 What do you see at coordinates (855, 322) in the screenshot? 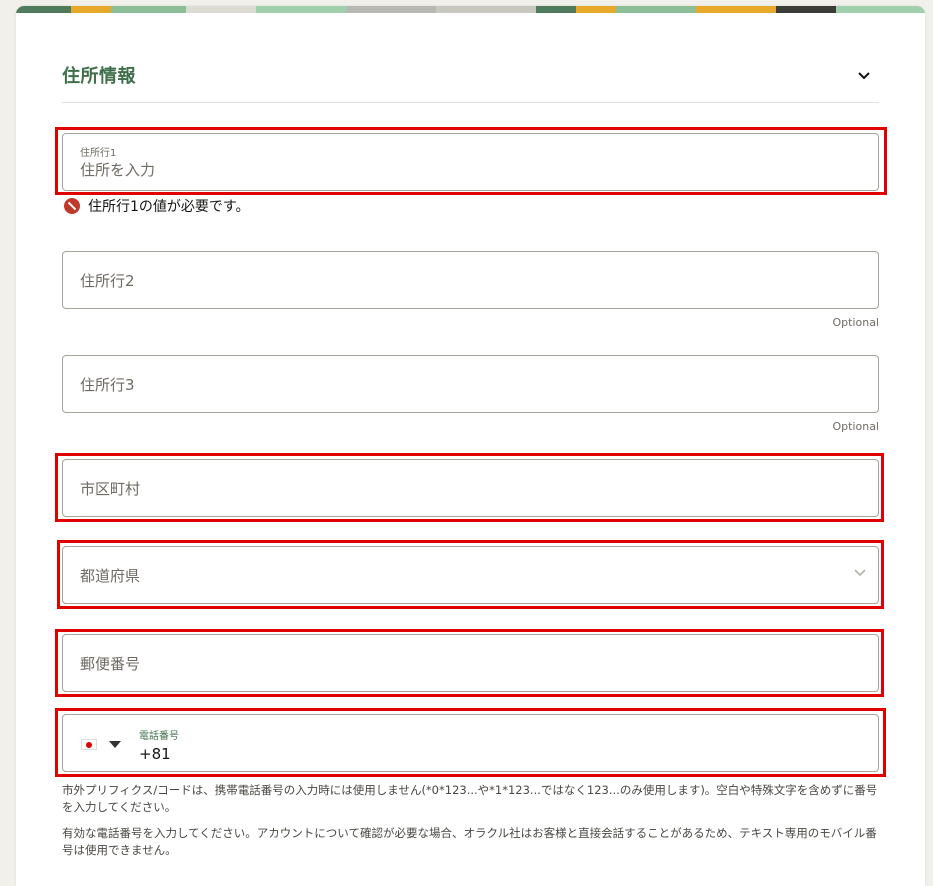
I see `address-line2-optional: Optional` at bounding box center [855, 322].